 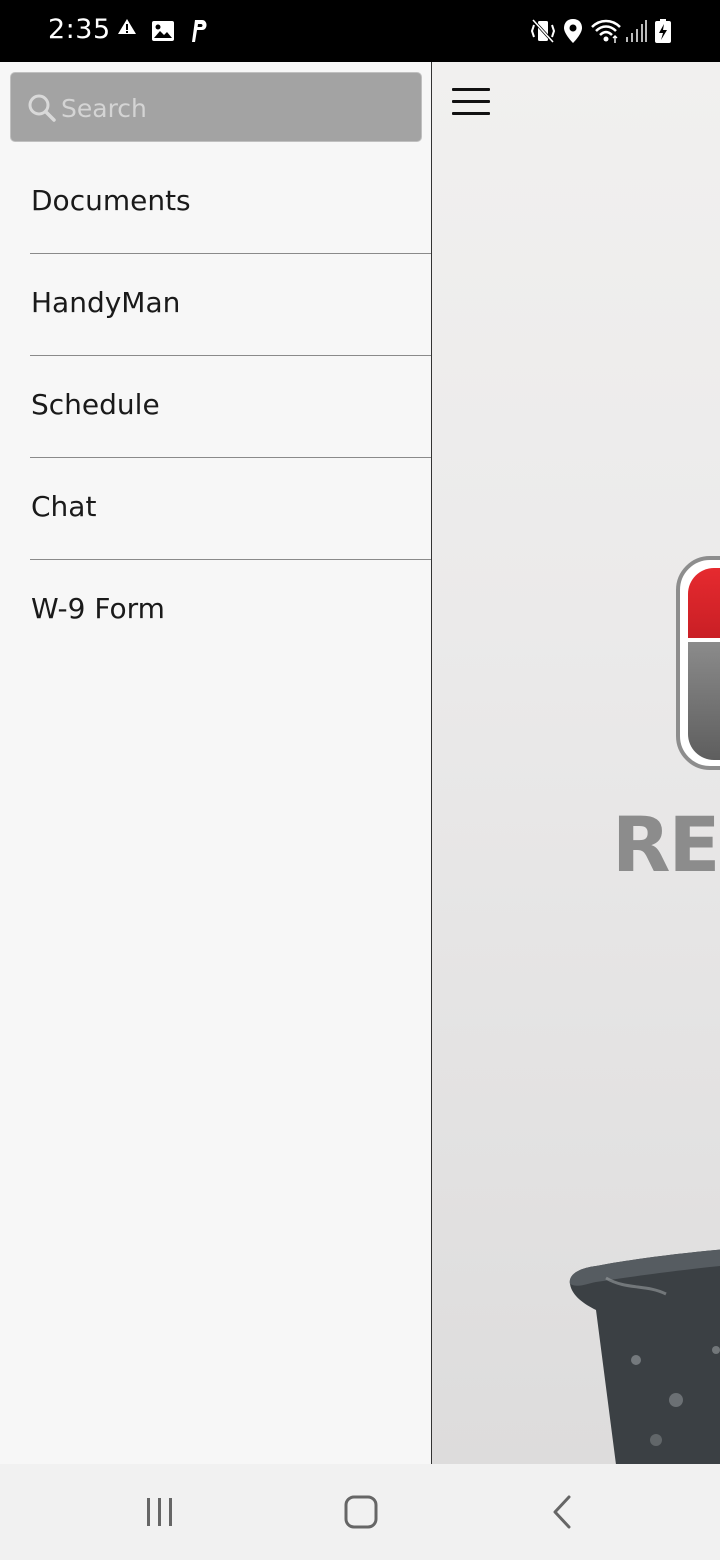 I want to click on image-icon, so click(x=163, y=31).